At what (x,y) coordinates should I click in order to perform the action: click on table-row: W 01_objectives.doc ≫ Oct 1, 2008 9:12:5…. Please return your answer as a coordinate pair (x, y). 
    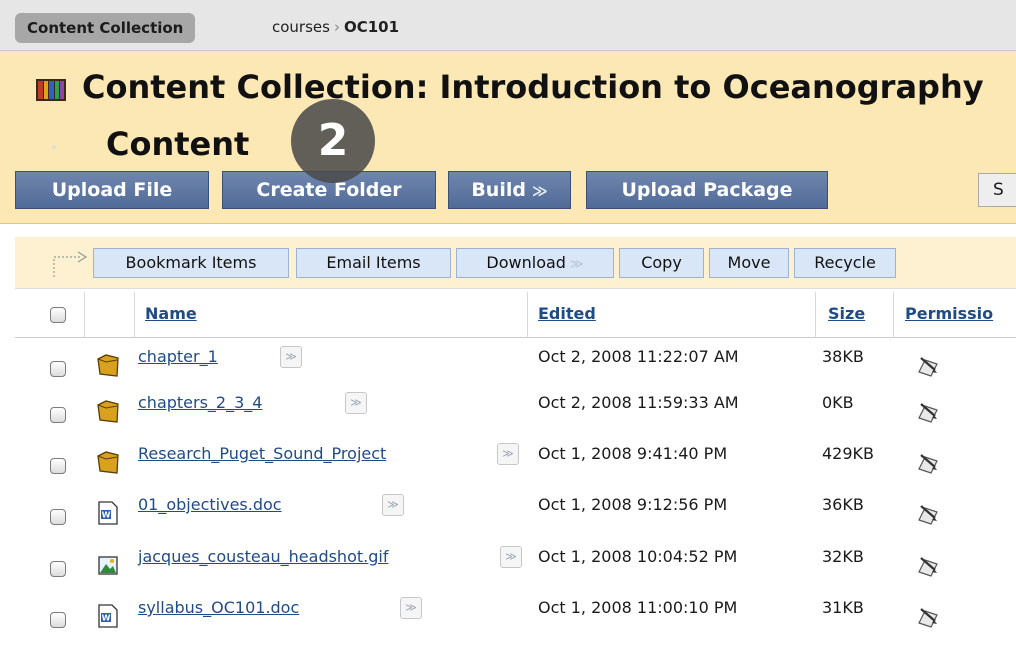
    Looking at the image, I should click on (515, 512).